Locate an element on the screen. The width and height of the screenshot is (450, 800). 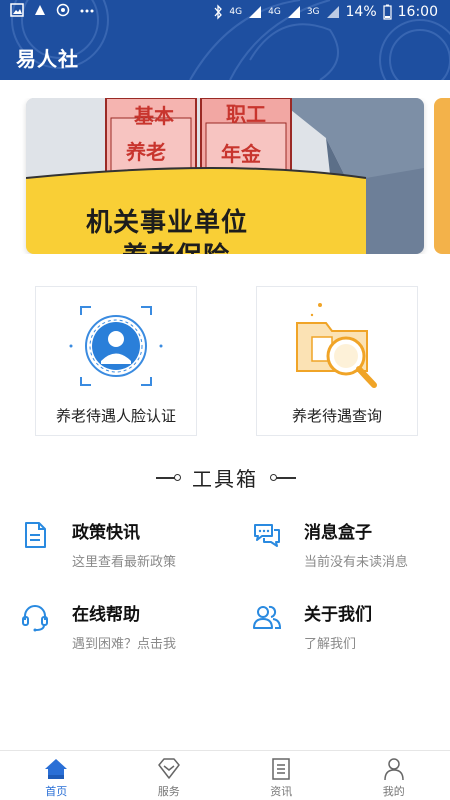
nav-home: 首页 is located at coordinates (56, 775).